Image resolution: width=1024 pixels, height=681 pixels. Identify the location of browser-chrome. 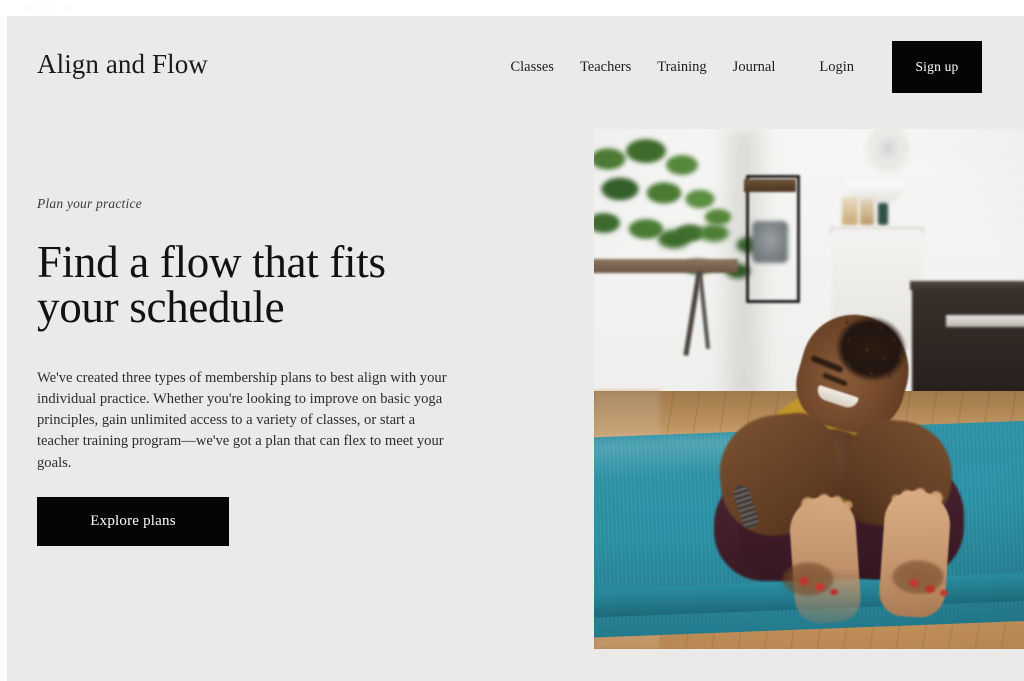
(512, 8).